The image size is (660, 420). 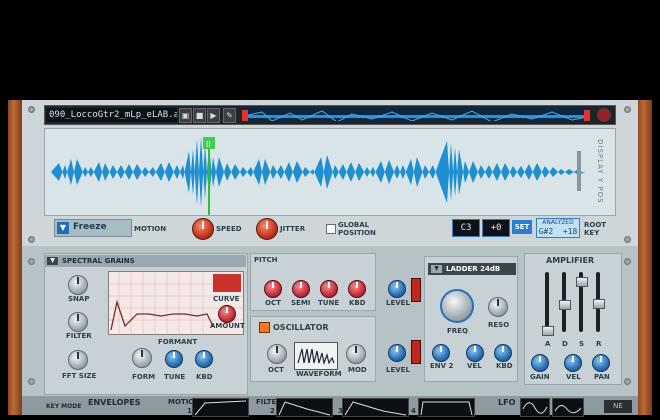 What do you see at coordinates (319, 374) in the screenshot?
I see `waveform-label: WAVEFORM` at bounding box center [319, 374].